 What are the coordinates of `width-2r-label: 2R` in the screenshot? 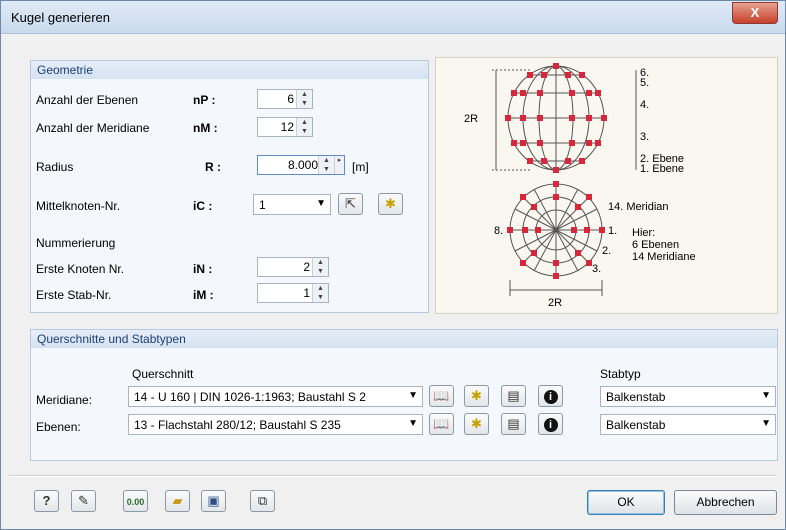 It's located at (555, 303).